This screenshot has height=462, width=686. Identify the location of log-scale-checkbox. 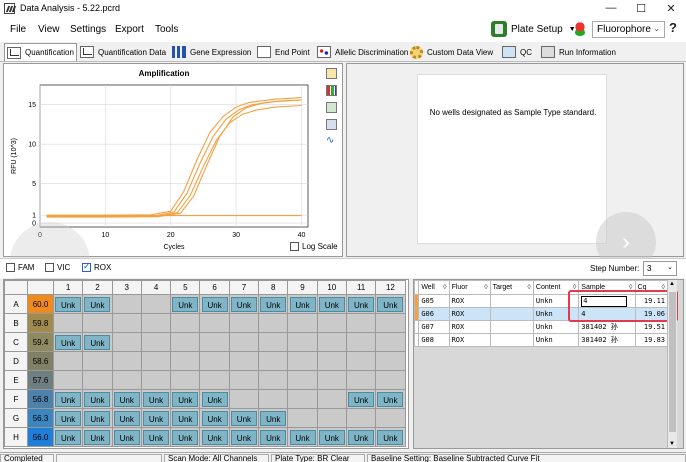
(294, 246).